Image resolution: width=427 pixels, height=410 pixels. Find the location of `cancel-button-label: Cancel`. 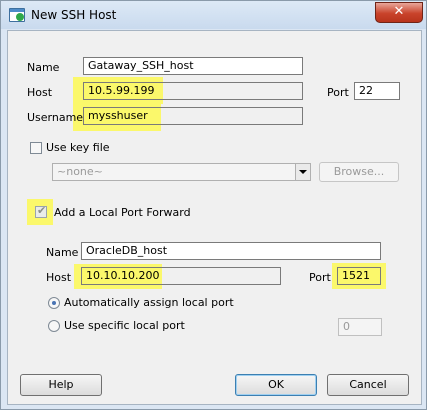

cancel-button-label: Cancel is located at coordinates (368, 384).